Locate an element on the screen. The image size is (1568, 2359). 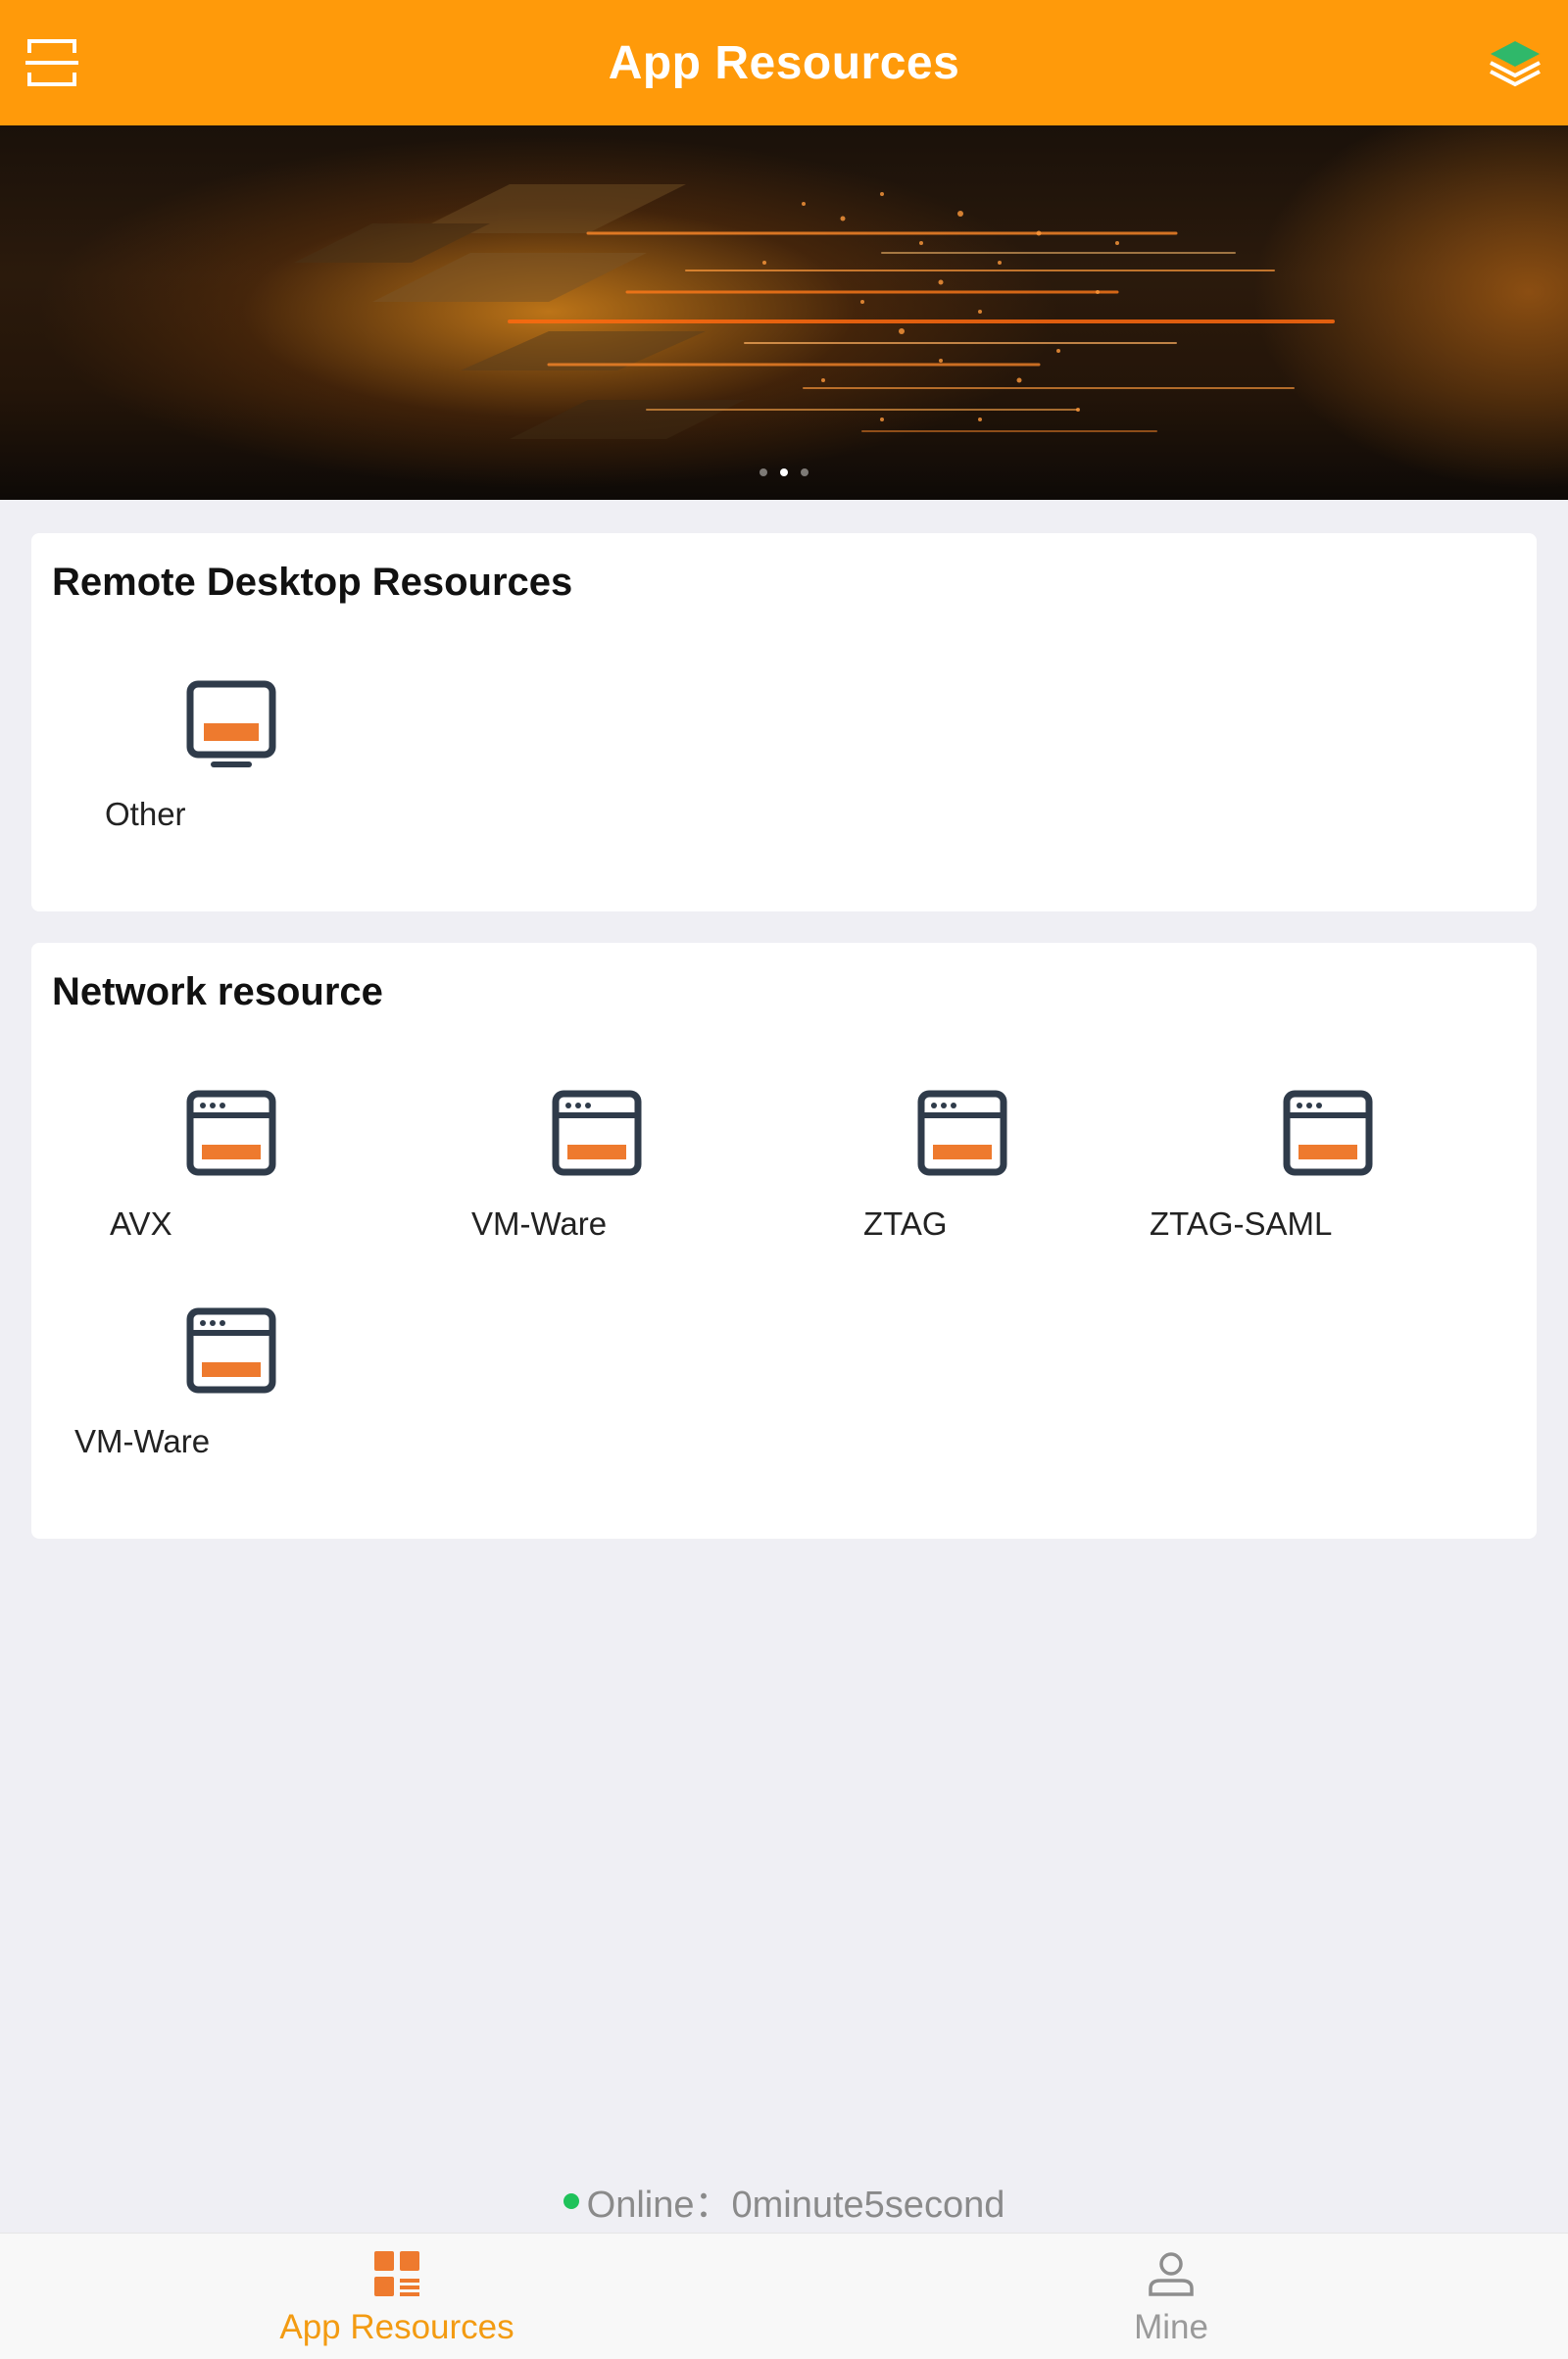
resource-item-ztag: ZTAG is located at coordinates (909, 1188).